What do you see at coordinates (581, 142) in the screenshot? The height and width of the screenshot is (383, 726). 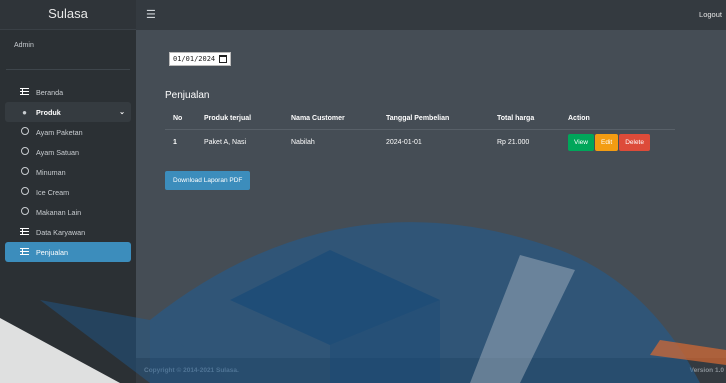 I see `view-button: View` at bounding box center [581, 142].